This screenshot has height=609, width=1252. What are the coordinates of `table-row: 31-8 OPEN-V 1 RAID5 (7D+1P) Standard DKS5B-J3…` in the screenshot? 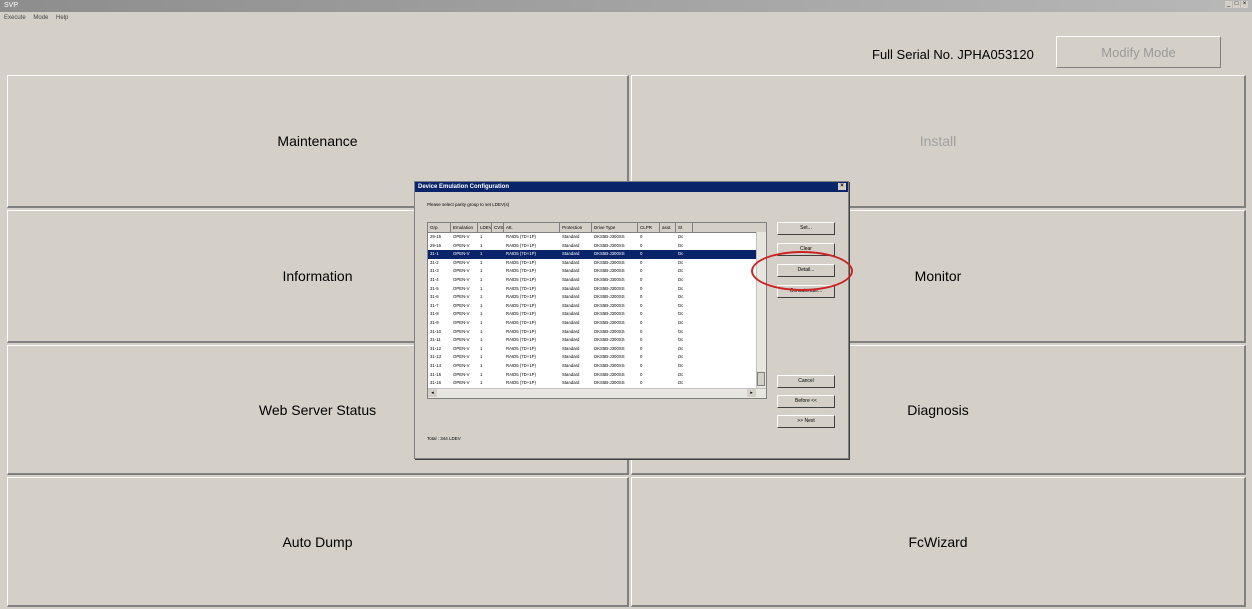 It's located at (597, 314).